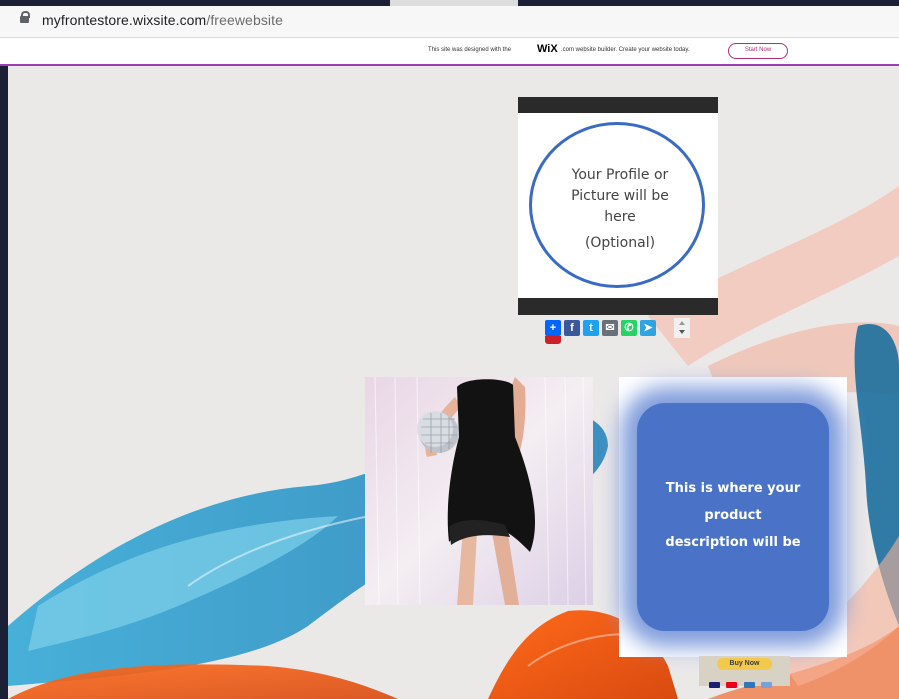  Describe the element at coordinates (553, 340) in the screenshot. I see `pinterest-icon` at that location.